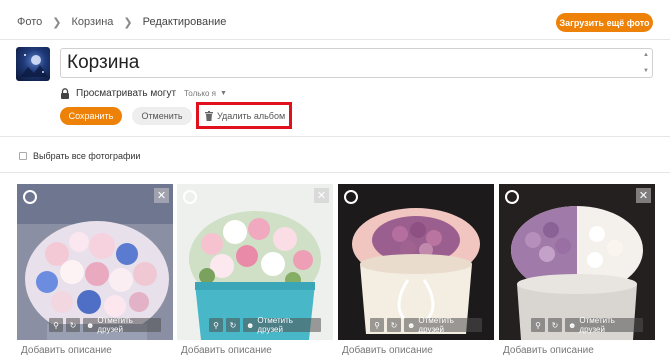  Describe the element at coordinates (251, 115) in the screenshot. I see `delete-album-label: Удалить альбом` at that location.